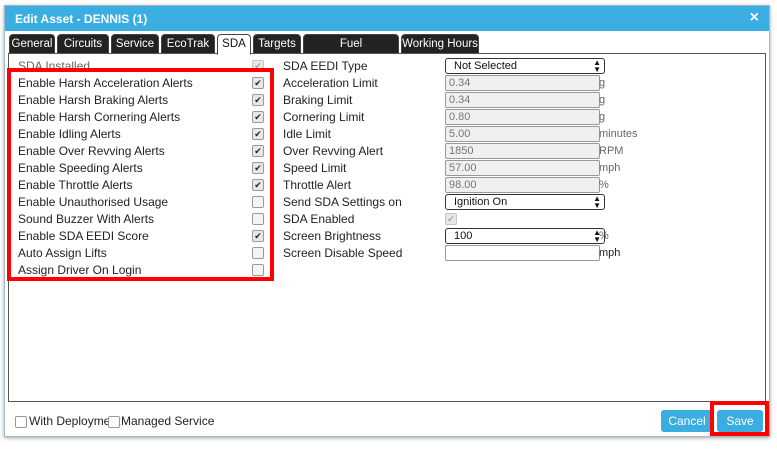 The height and width of the screenshot is (449, 777). What do you see at coordinates (739, 418) in the screenshot?
I see `highlight-save-button` at bounding box center [739, 418].